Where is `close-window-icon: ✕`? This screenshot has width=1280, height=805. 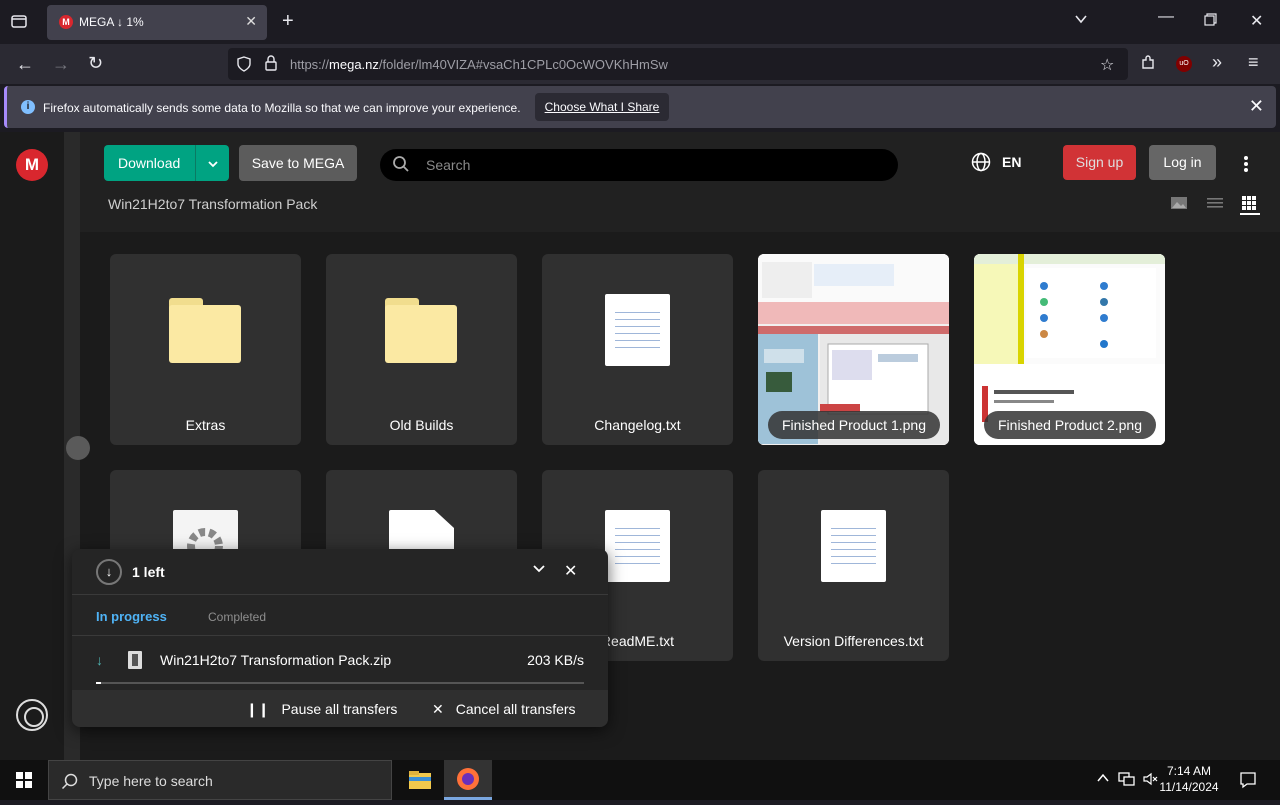
close-window-icon: ✕ is located at coordinates (1256, 21).